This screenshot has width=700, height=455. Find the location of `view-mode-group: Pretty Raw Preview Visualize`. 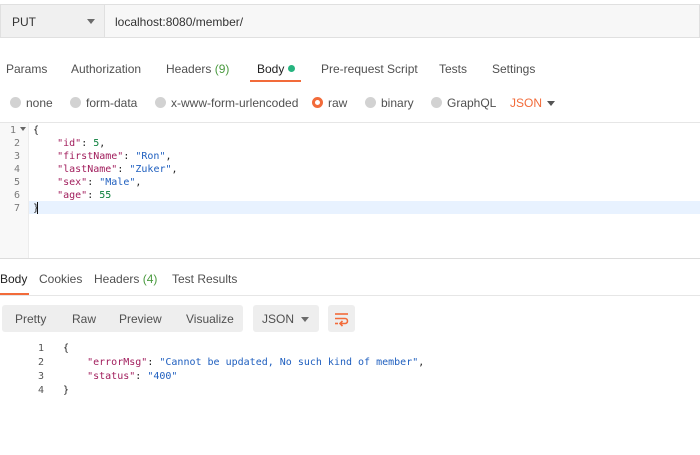

view-mode-group: Pretty Raw Preview Visualize is located at coordinates (122, 318).